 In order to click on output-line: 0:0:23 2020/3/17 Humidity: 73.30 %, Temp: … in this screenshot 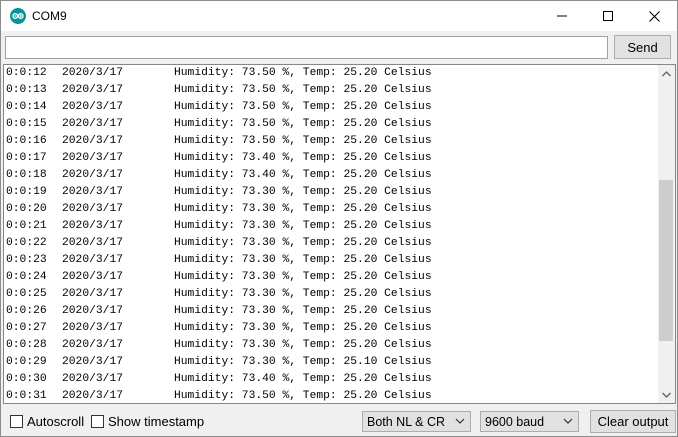, I will do `click(332, 260)`.